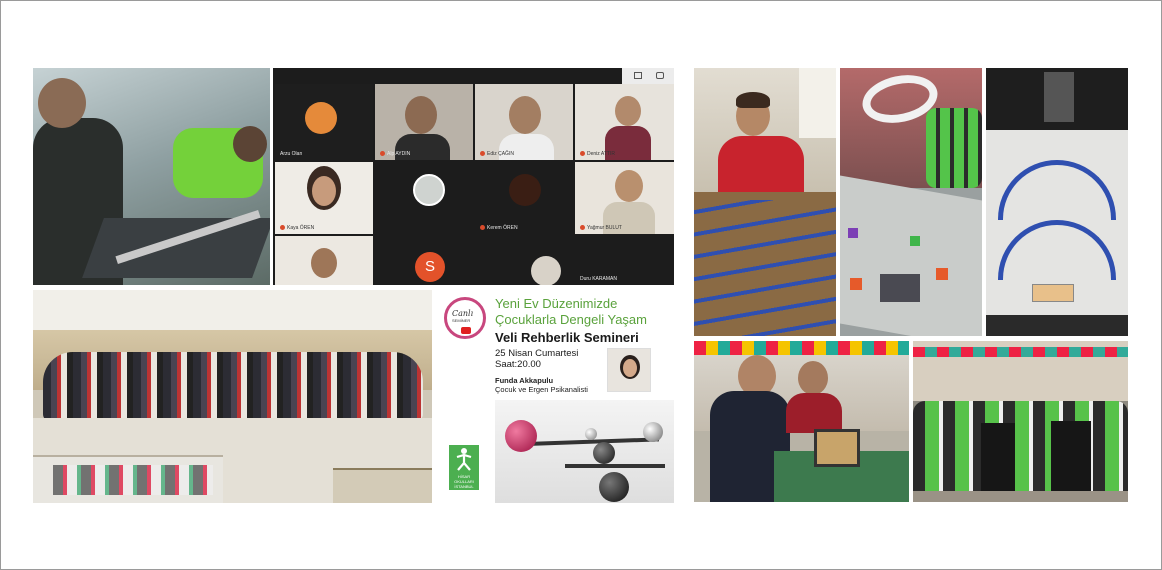 The image size is (1162, 570). I want to click on robots-on-table, so click(133, 480).